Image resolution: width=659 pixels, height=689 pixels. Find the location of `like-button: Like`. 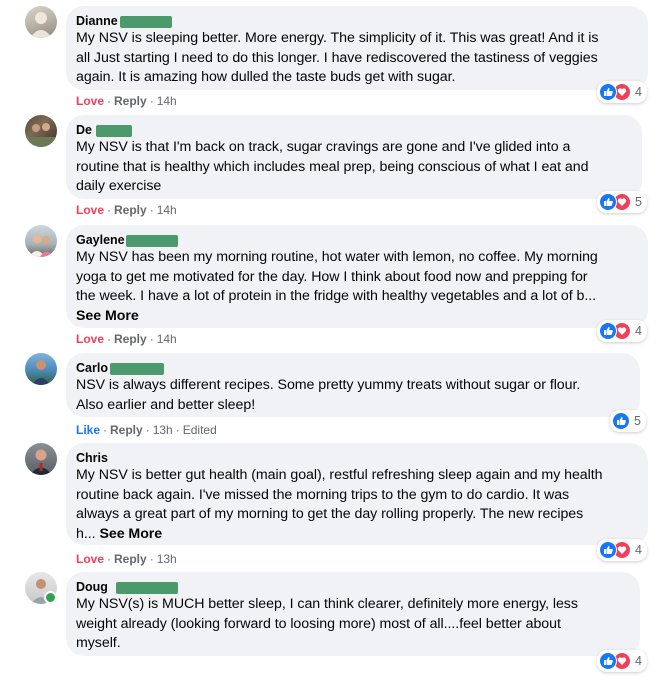

like-button: Like is located at coordinates (88, 430).